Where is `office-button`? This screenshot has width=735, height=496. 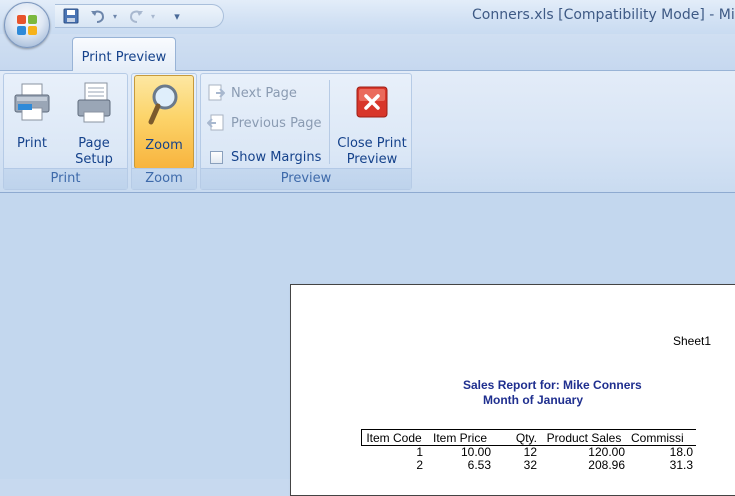
office-button is located at coordinates (27, 25).